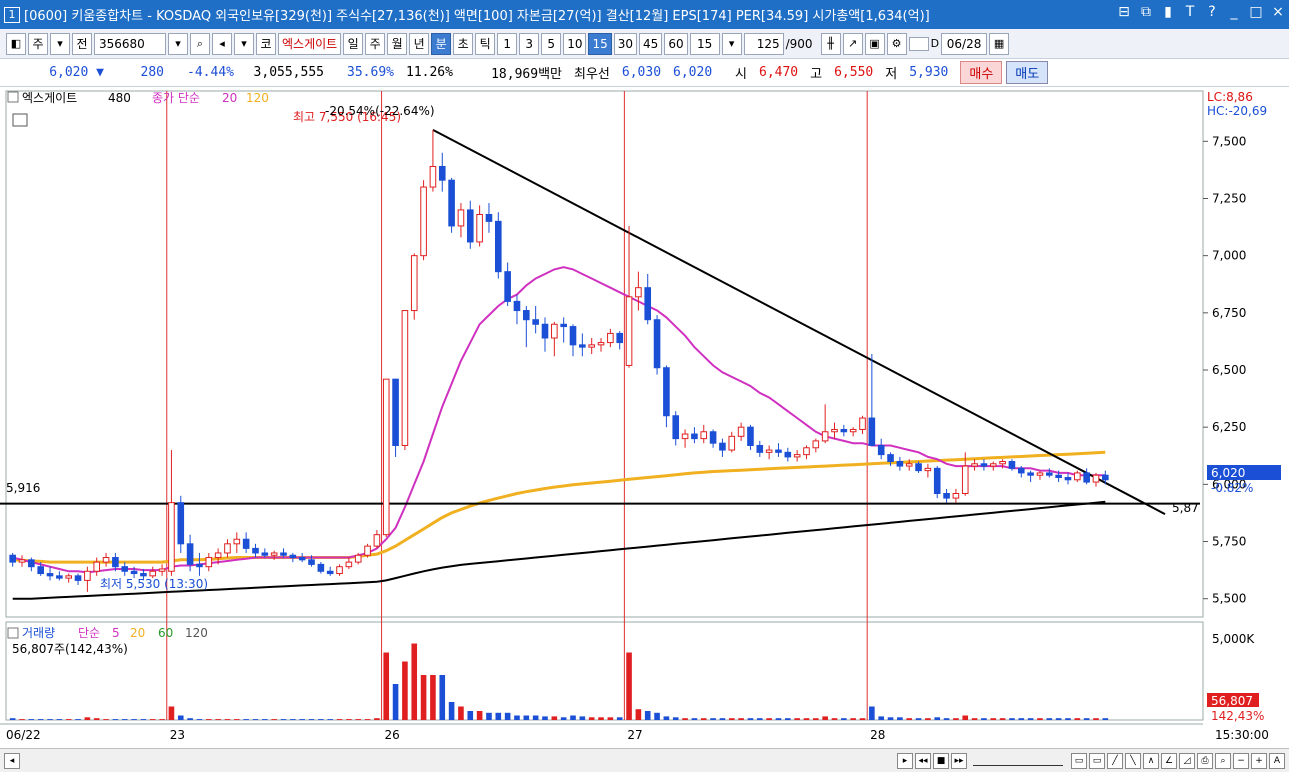  Describe the element at coordinates (763, 43) in the screenshot. I see `count-input: 125` at that location.